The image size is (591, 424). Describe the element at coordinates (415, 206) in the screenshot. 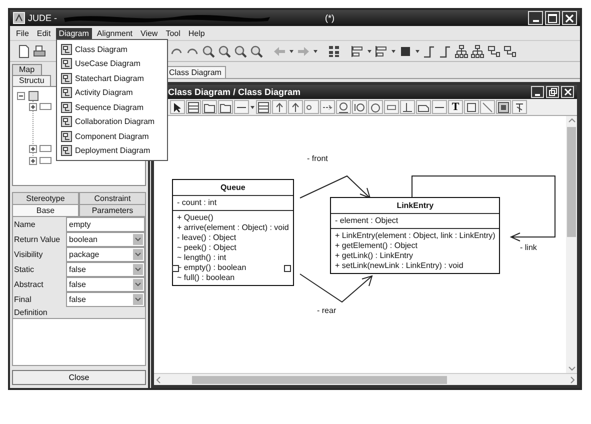

I see `class-name: LinkEntry` at that location.